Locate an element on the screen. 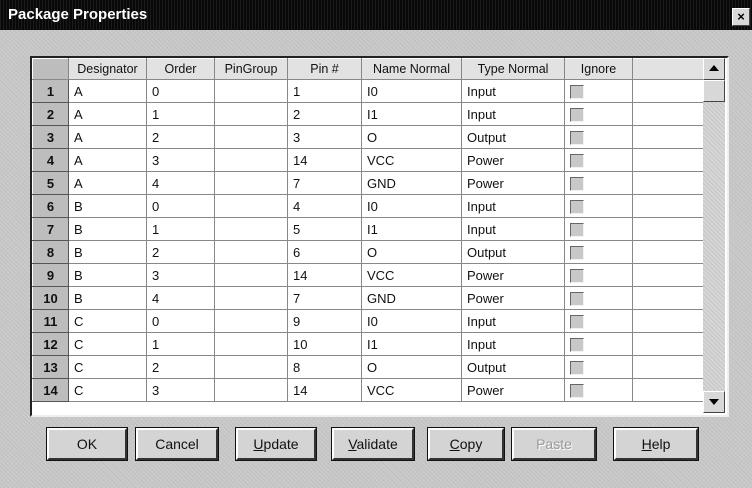 The height and width of the screenshot is (488, 752). column-header: Pin # is located at coordinates (324, 69).